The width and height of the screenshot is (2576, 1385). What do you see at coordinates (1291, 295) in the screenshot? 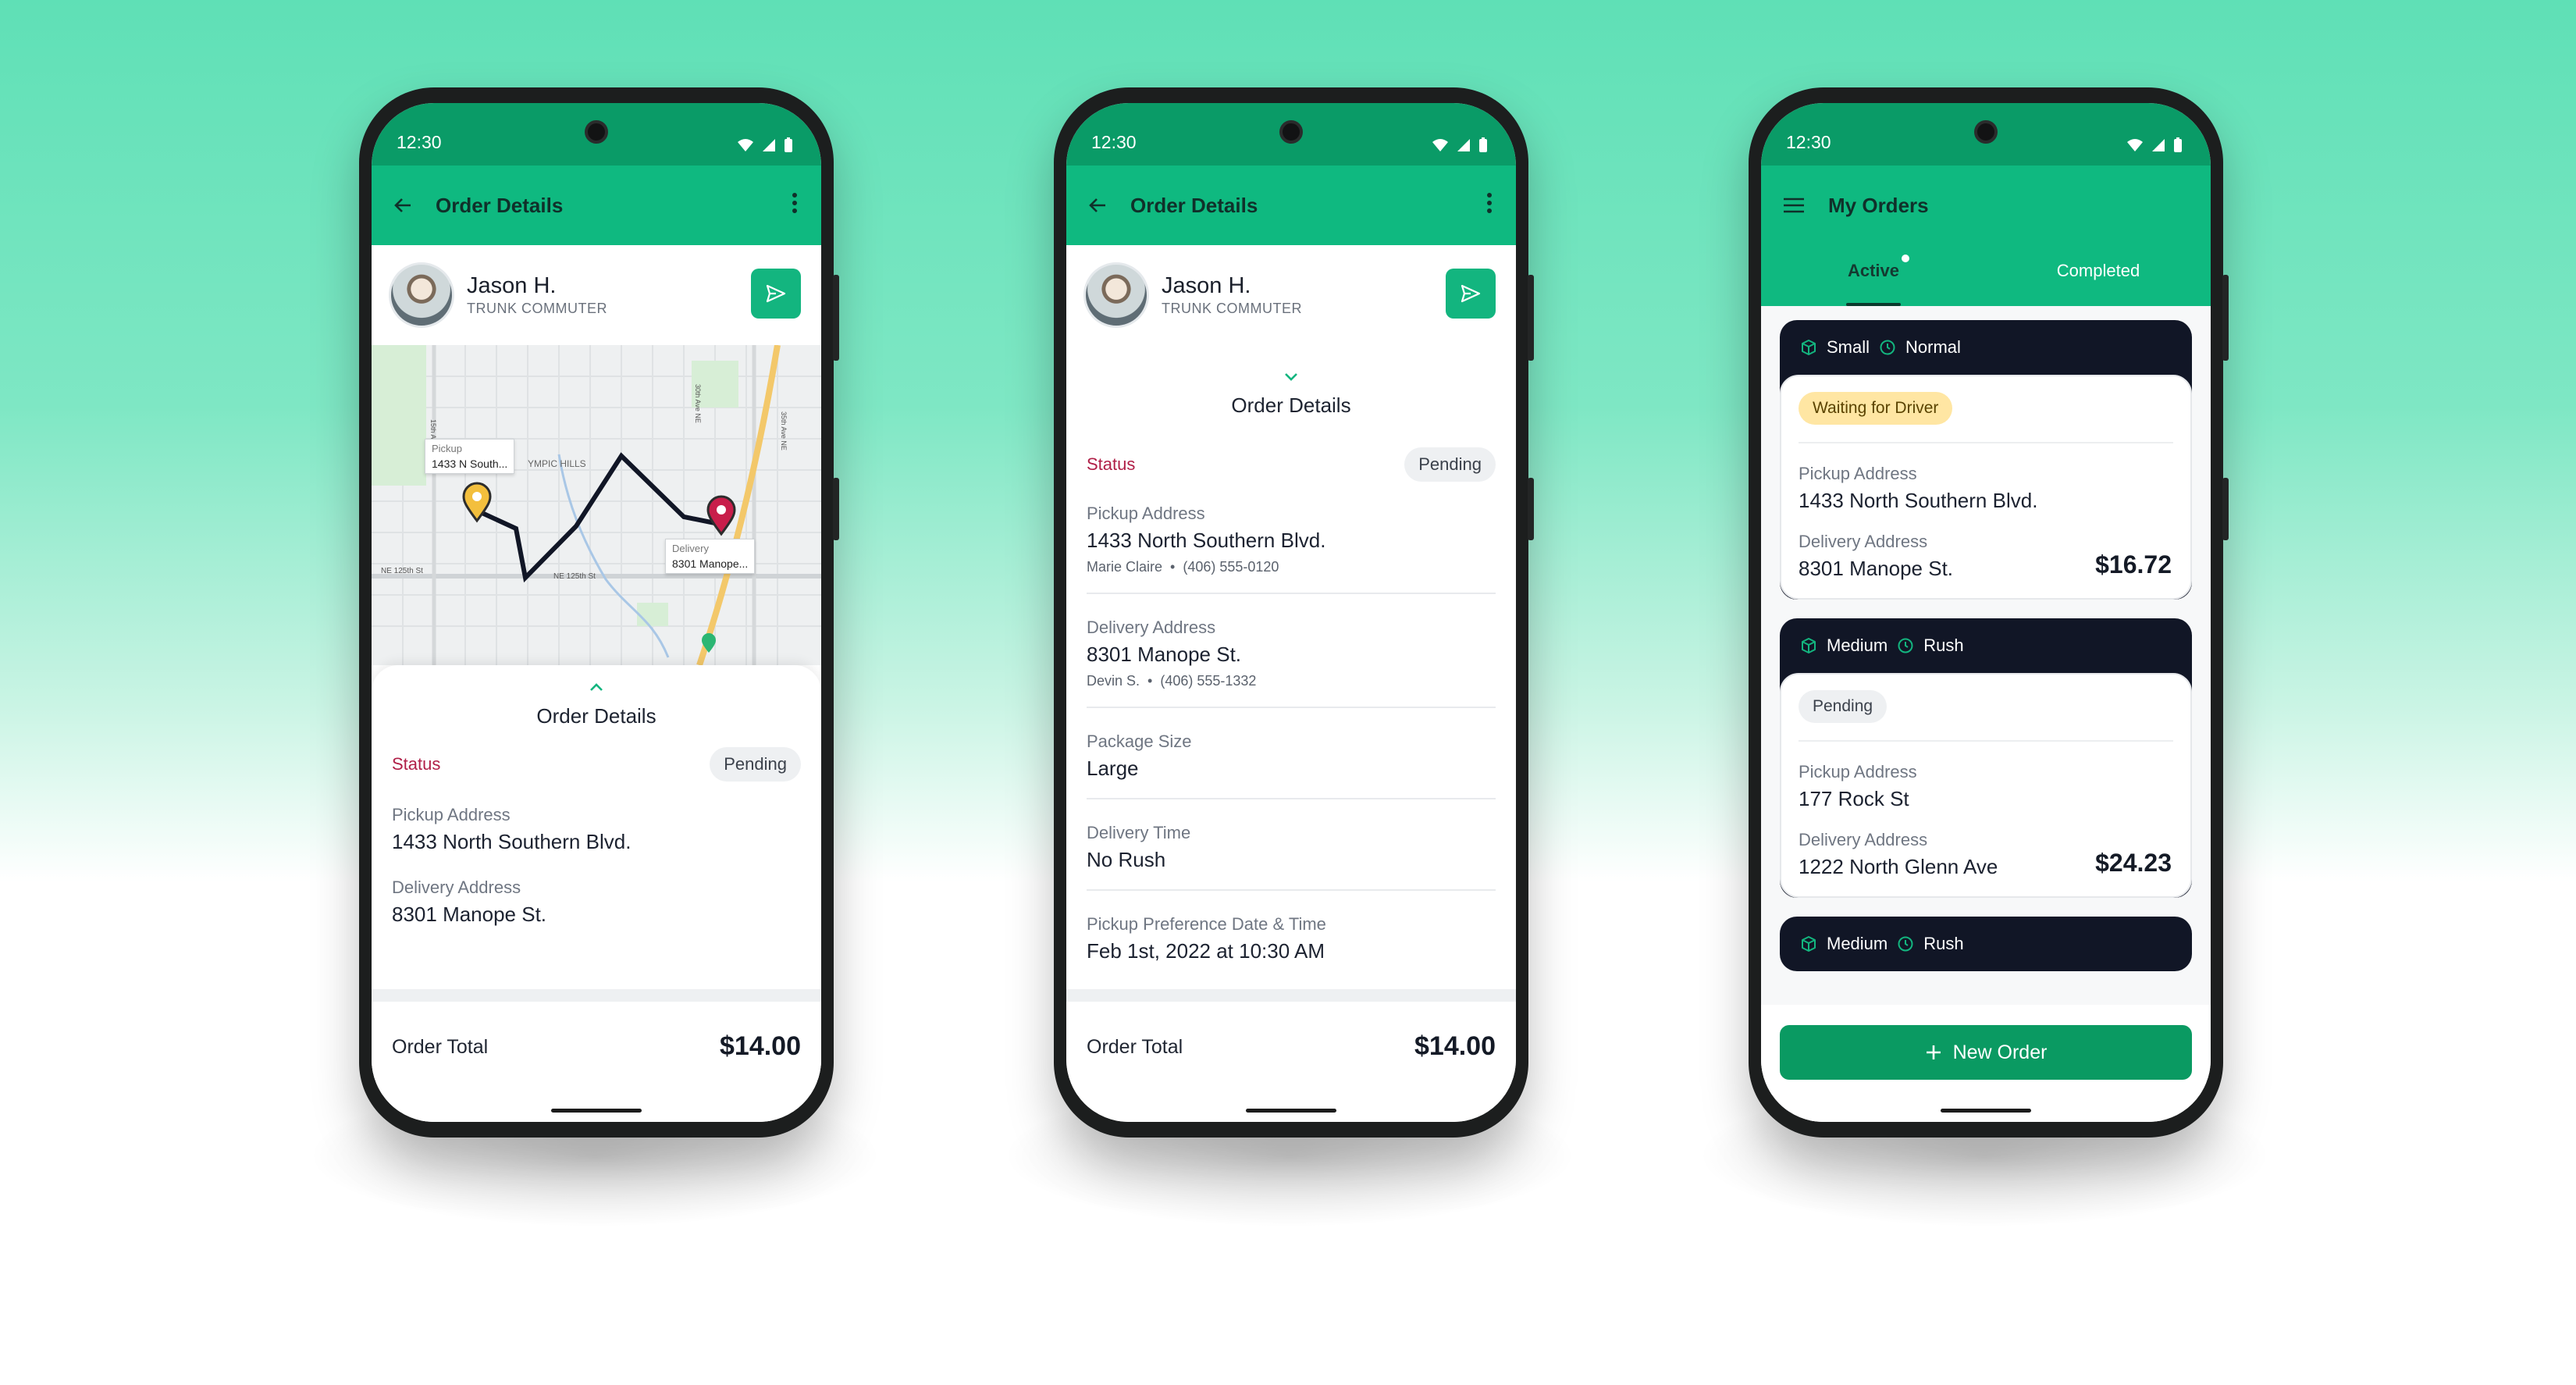
I see `user-header: Jason H. TRUNK COMMUTER` at bounding box center [1291, 295].